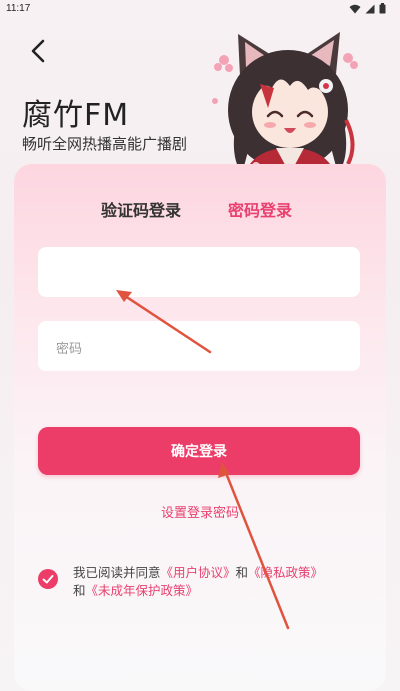 This screenshot has width=400, height=691. What do you see at coordinates (198, 572) in the screenshot?
I see `user-agreement-link: 《用户协议》` at bounding box center [198, 572].